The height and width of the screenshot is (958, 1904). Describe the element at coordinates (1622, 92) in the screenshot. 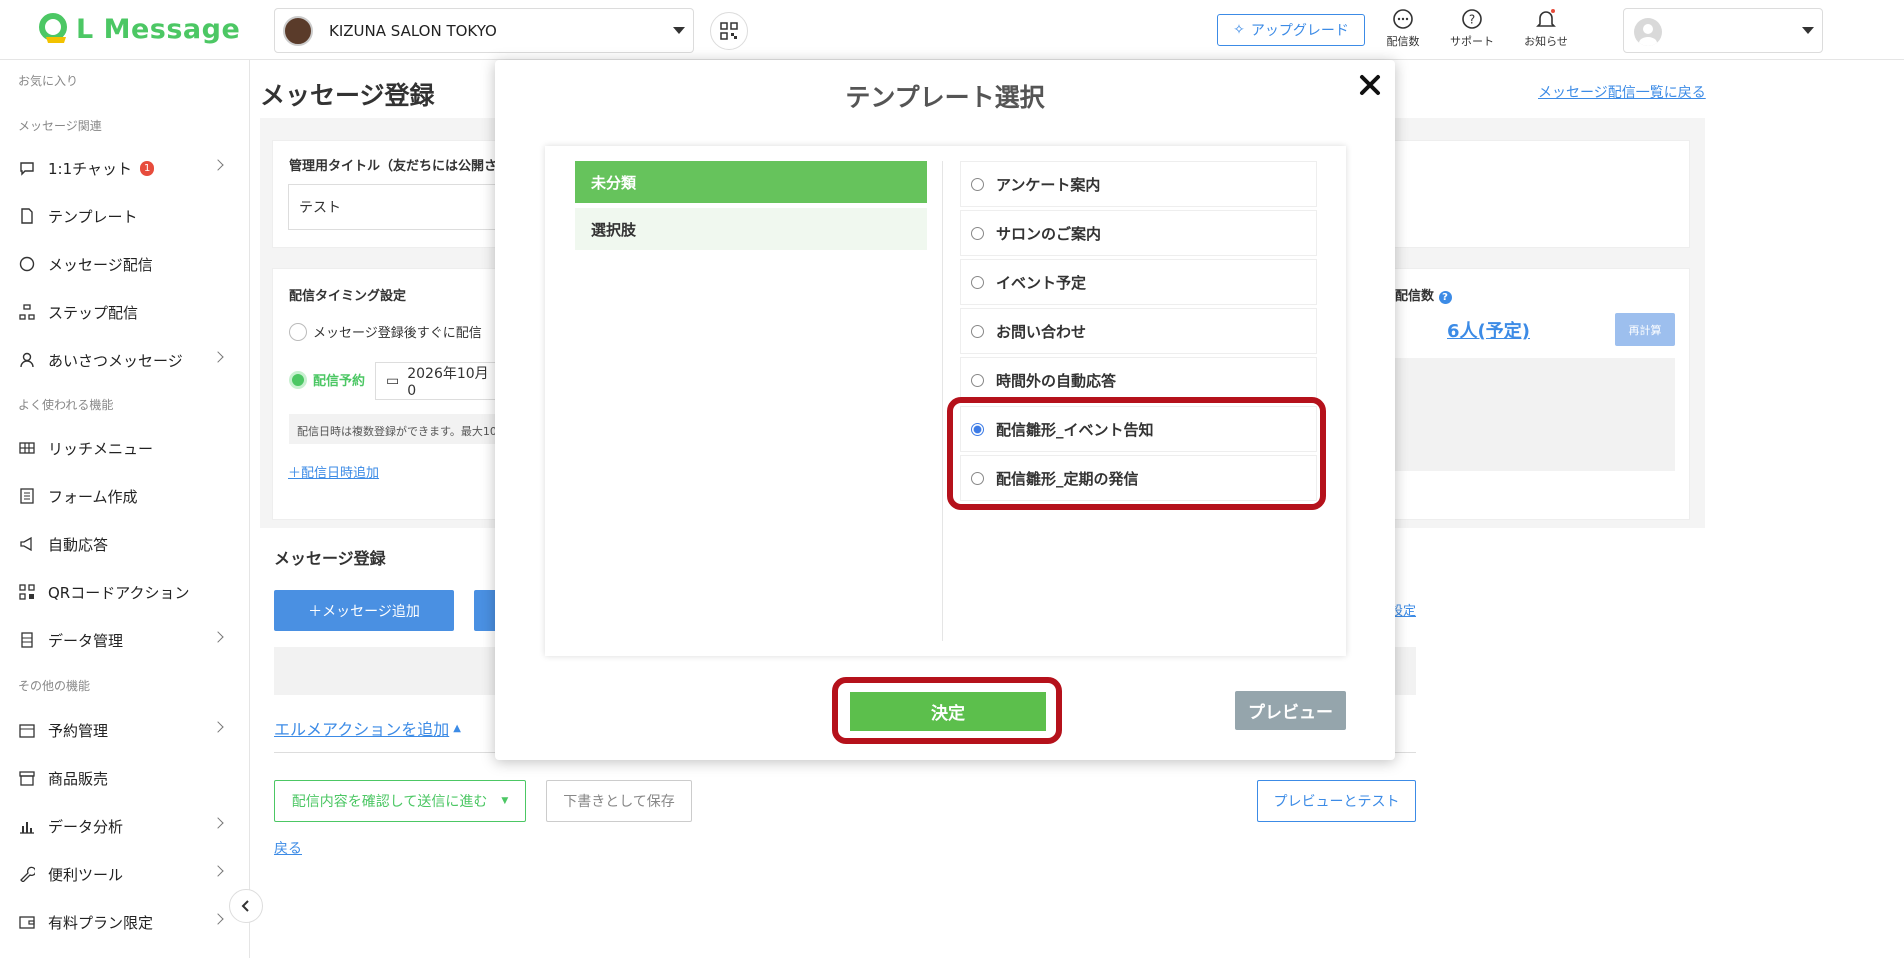

I see `back-to-list-link: メッセージ配信一覧に戻る` at that location.